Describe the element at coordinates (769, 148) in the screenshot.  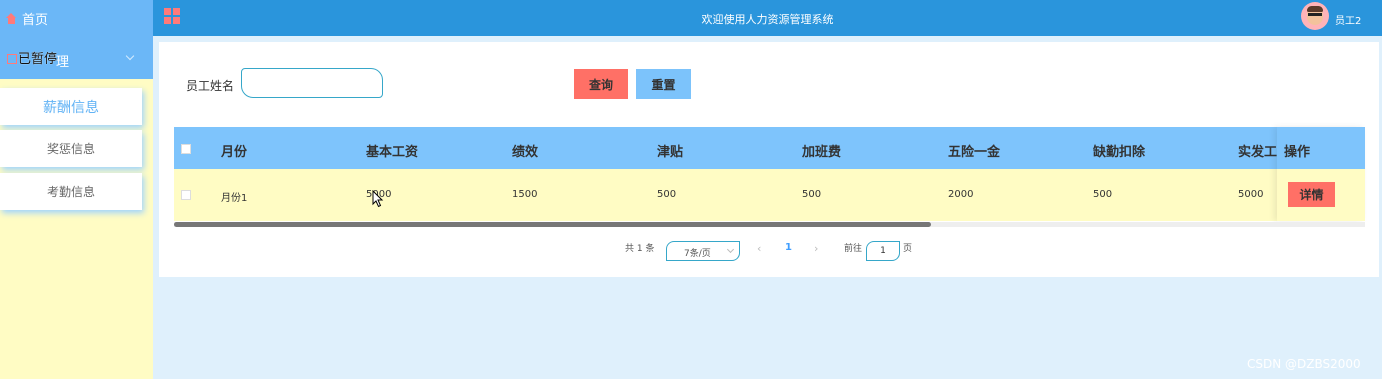
I see `table-header: 月份 基本工资 绩效 津贴 加班费 五险一金 缺勤扣除 实发工资` at that location.